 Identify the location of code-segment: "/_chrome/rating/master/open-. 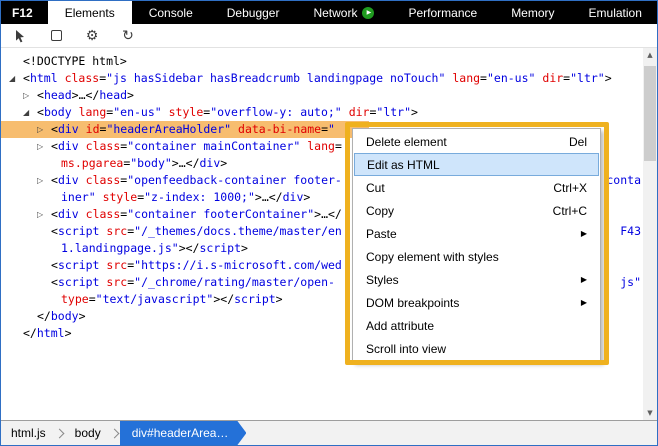
(234, 282).